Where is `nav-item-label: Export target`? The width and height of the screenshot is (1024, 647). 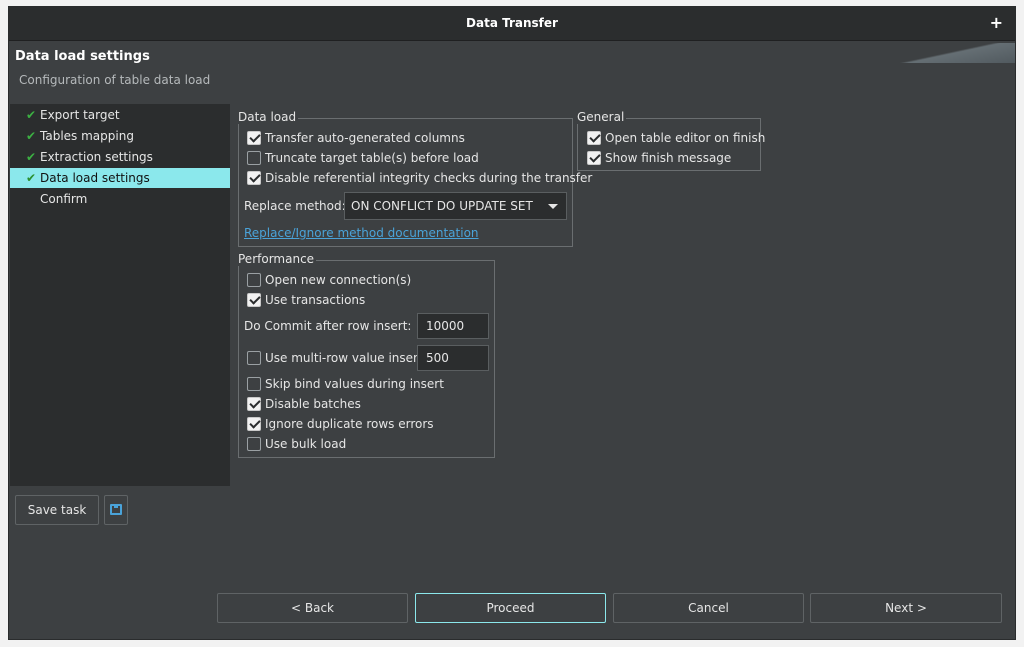
nav-item-label: Export target is located at coordinates (80, 115).